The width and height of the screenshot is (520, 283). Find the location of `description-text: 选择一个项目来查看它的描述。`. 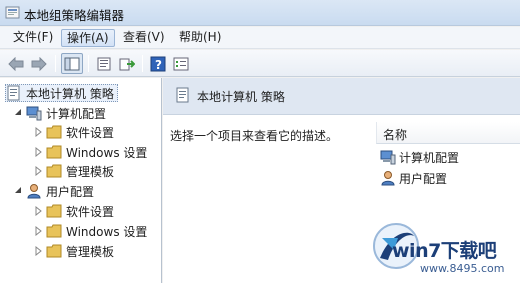

description-text: 选择一个项目来查看它的描述。 is located at coordinates (254, 136).